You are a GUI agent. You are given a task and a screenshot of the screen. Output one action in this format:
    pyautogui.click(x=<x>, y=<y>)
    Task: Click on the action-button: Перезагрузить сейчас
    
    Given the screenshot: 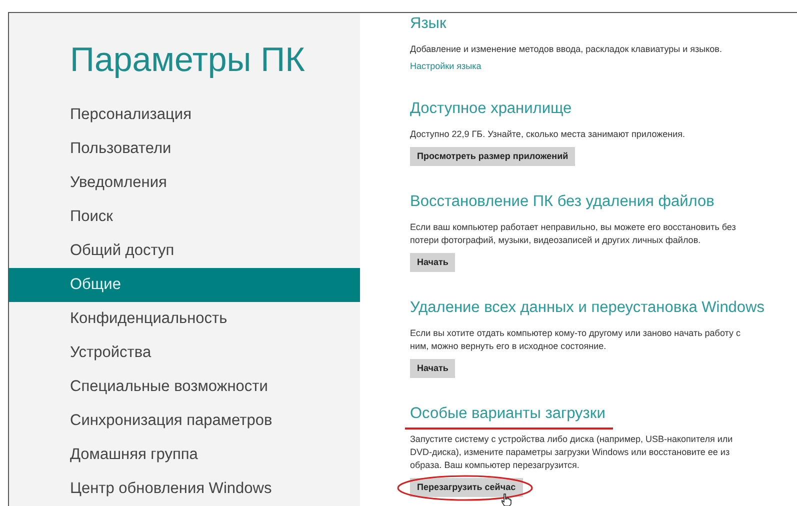 What is the action you would take?
    pyautogui.click(x=466, y=487)
    